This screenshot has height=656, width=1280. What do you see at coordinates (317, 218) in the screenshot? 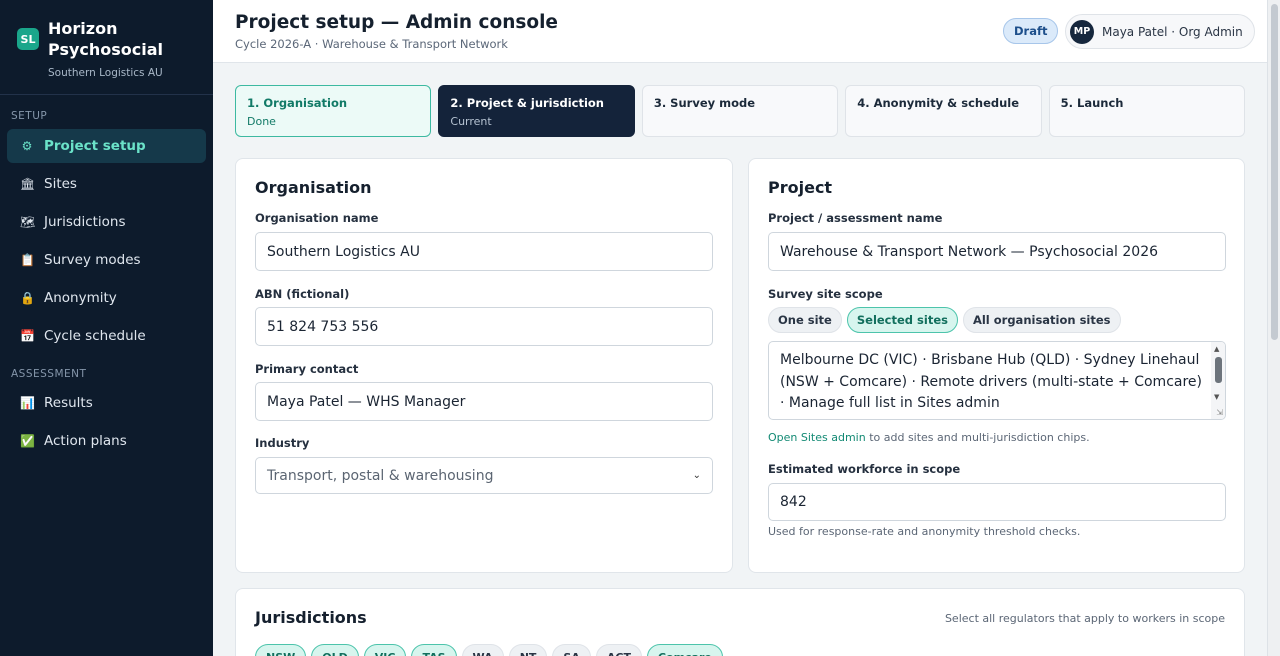
I see `org-name-label: Organisation name` at bounding box center [317, 218].